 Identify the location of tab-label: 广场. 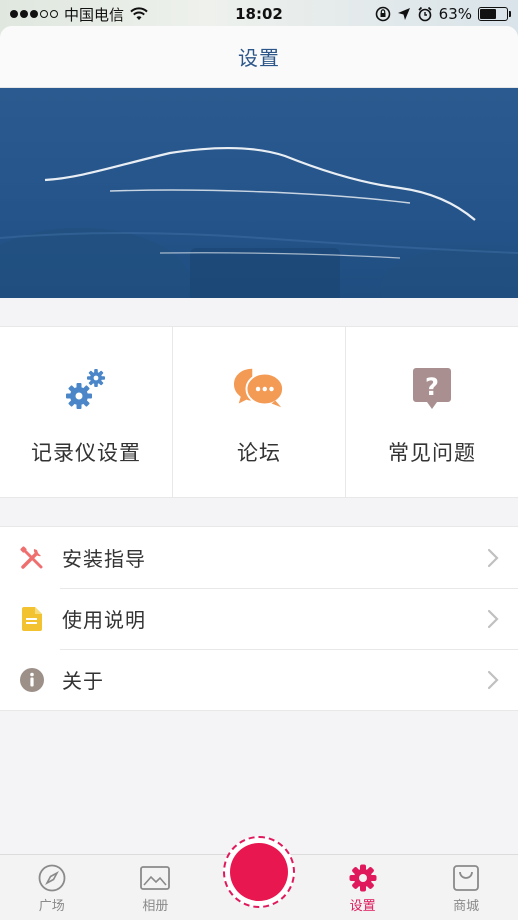
(51, 906).